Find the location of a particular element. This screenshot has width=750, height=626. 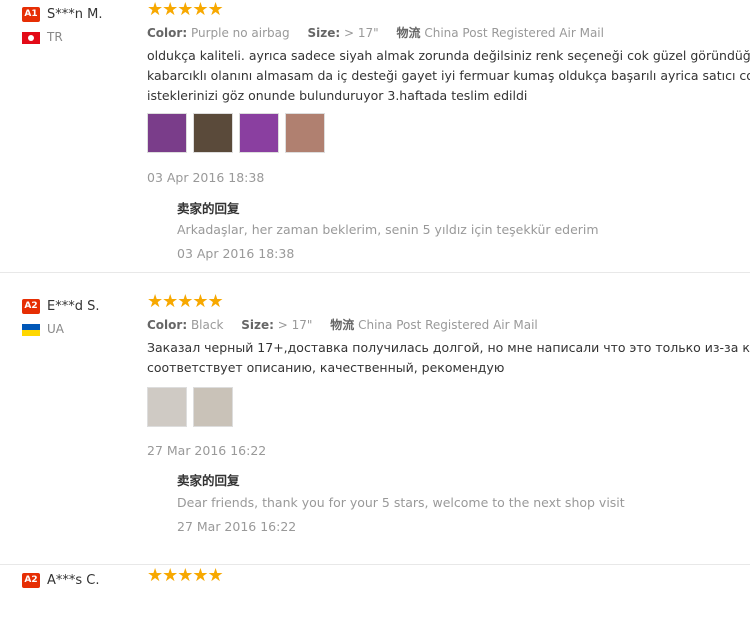

review-date: 27 Mar 2016 16:22 is located at coordinates (207, 450).